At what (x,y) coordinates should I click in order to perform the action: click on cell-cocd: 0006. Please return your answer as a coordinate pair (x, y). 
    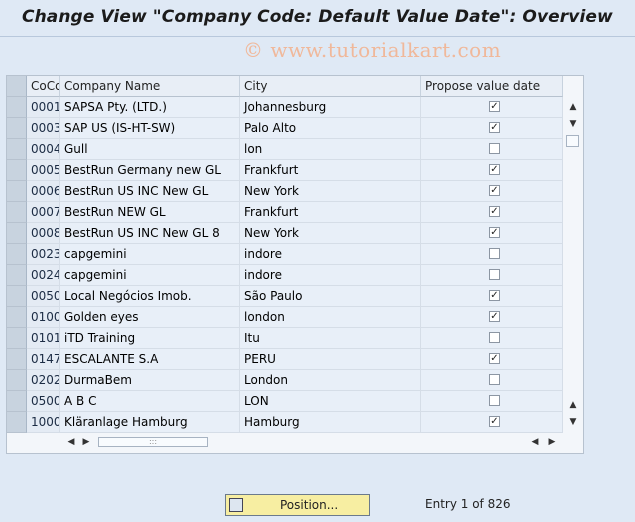
    Looking at the image, I should click on (43, 191).